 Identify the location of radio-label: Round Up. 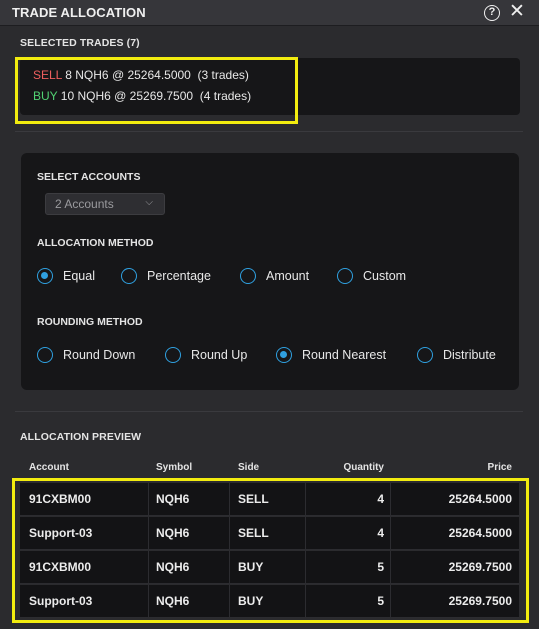
(219, 355).